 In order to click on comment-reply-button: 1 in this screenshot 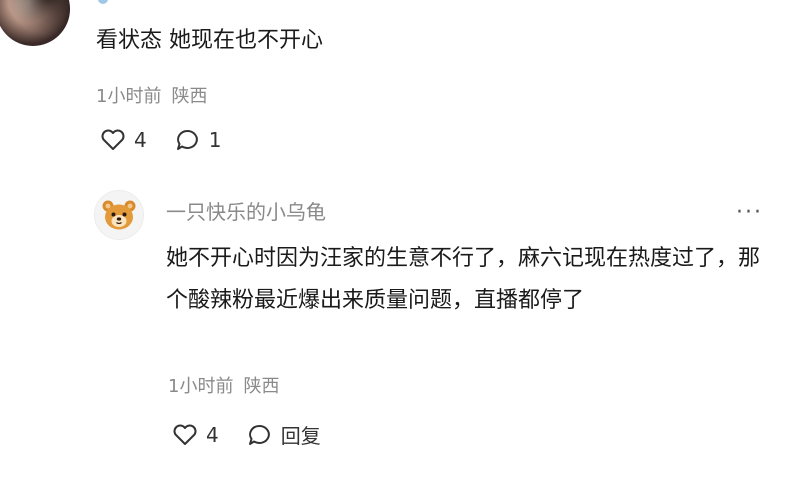, I will do `click(198, 140)`.